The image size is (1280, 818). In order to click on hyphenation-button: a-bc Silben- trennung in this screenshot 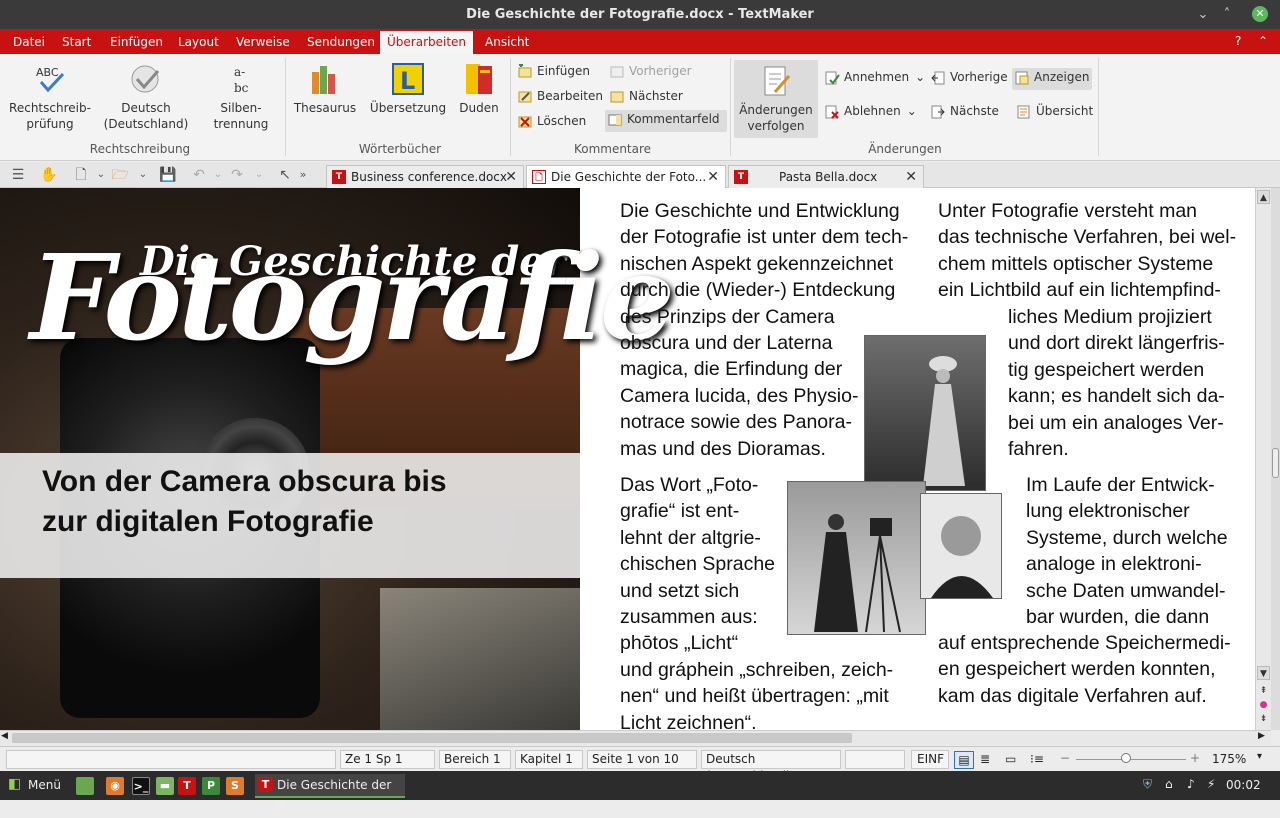, I will do `click(241, 97)`.